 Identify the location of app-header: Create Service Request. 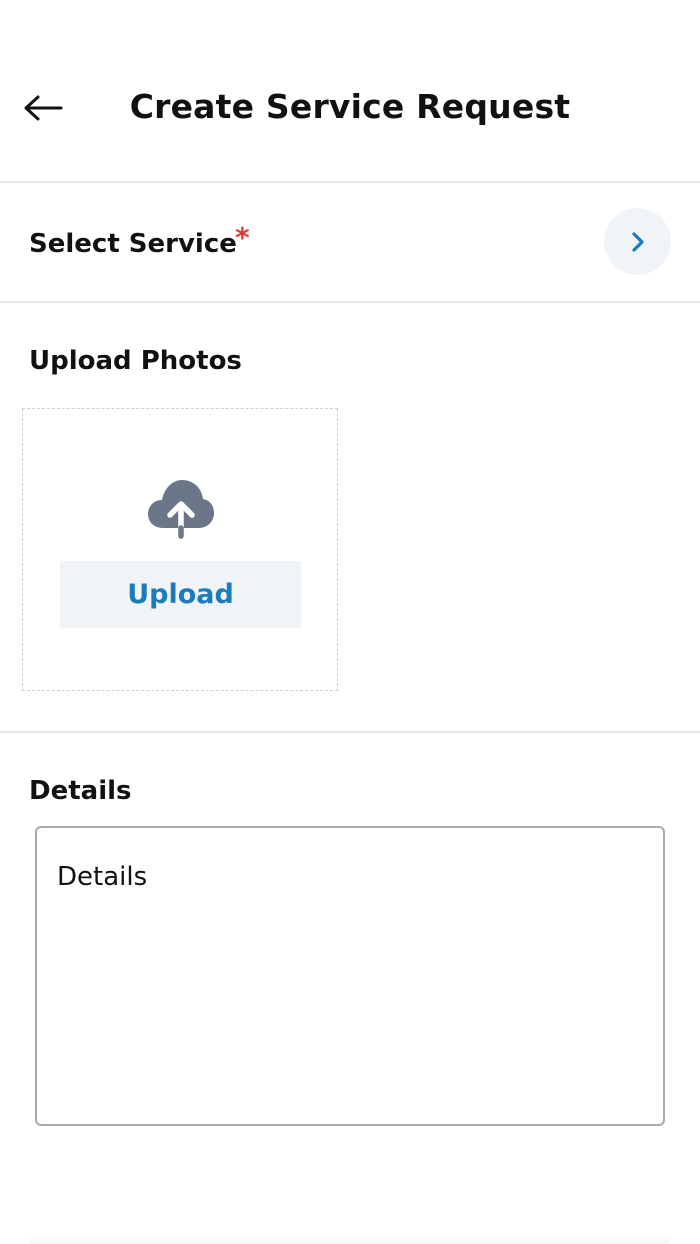
(350, 91).